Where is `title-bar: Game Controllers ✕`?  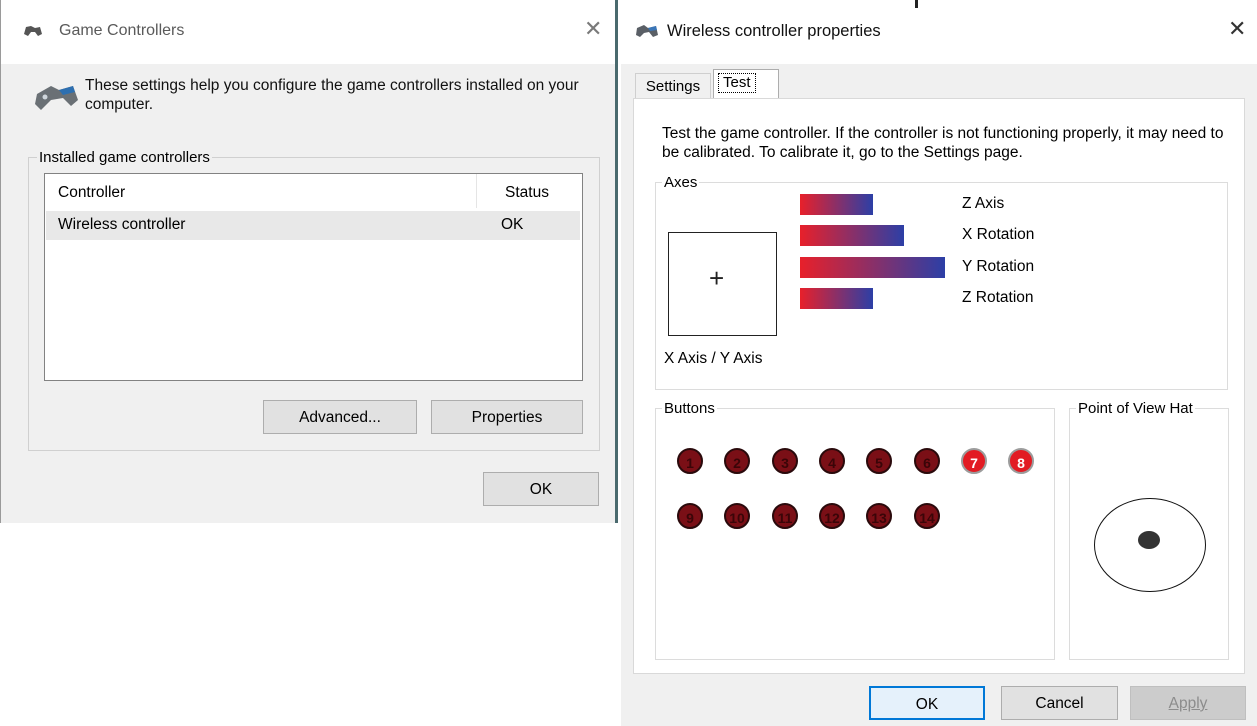
title-bar: Game Controllers ✕ is located at coordinates (308, 32).